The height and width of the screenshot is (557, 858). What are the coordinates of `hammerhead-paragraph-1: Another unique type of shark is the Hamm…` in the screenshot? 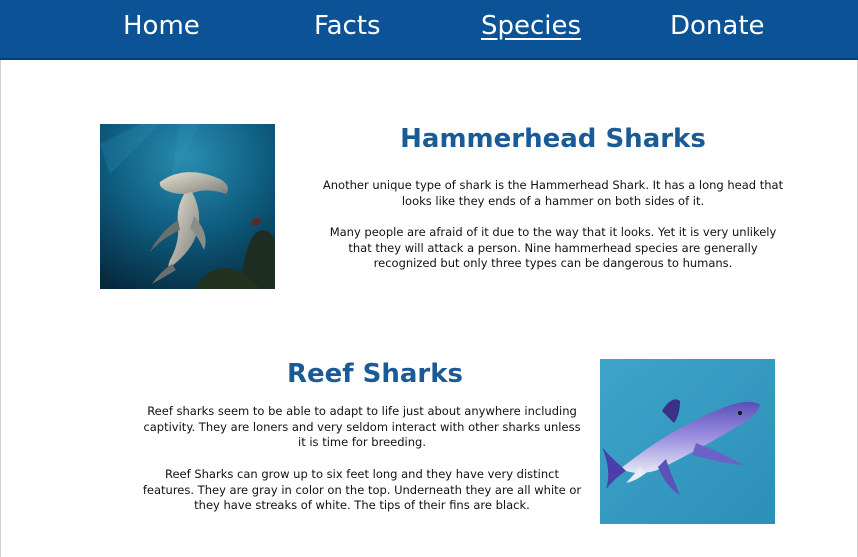 It's located at (553, 193).